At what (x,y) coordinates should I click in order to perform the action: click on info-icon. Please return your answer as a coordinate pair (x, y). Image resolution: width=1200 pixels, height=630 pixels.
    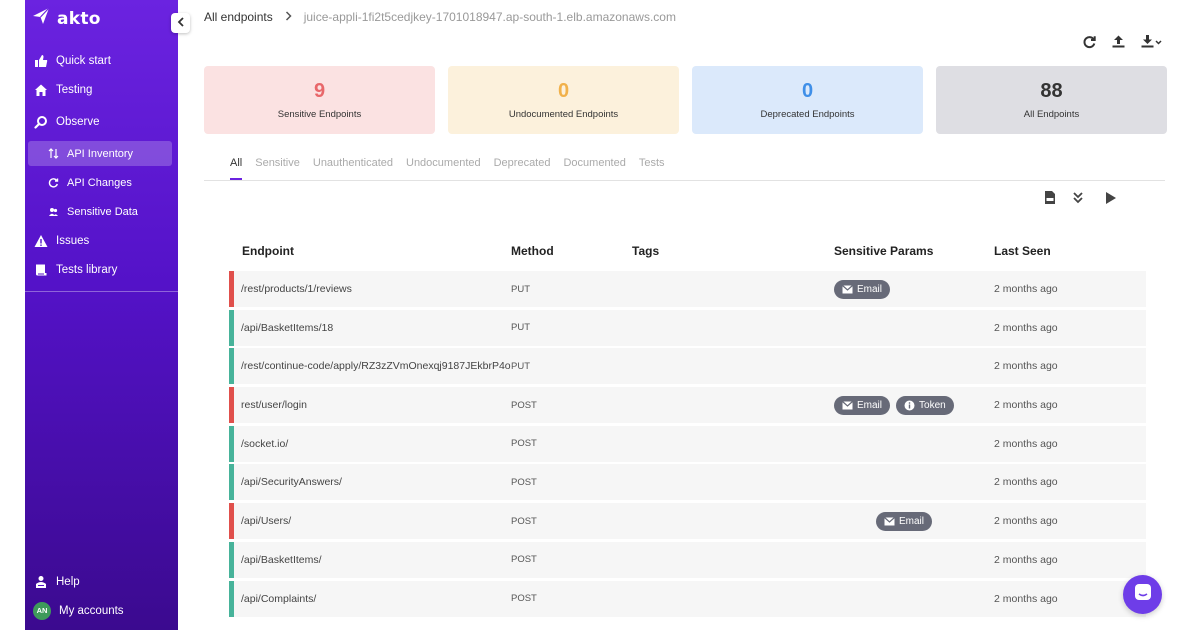
    Looking at the image, I should click on (909, 405).